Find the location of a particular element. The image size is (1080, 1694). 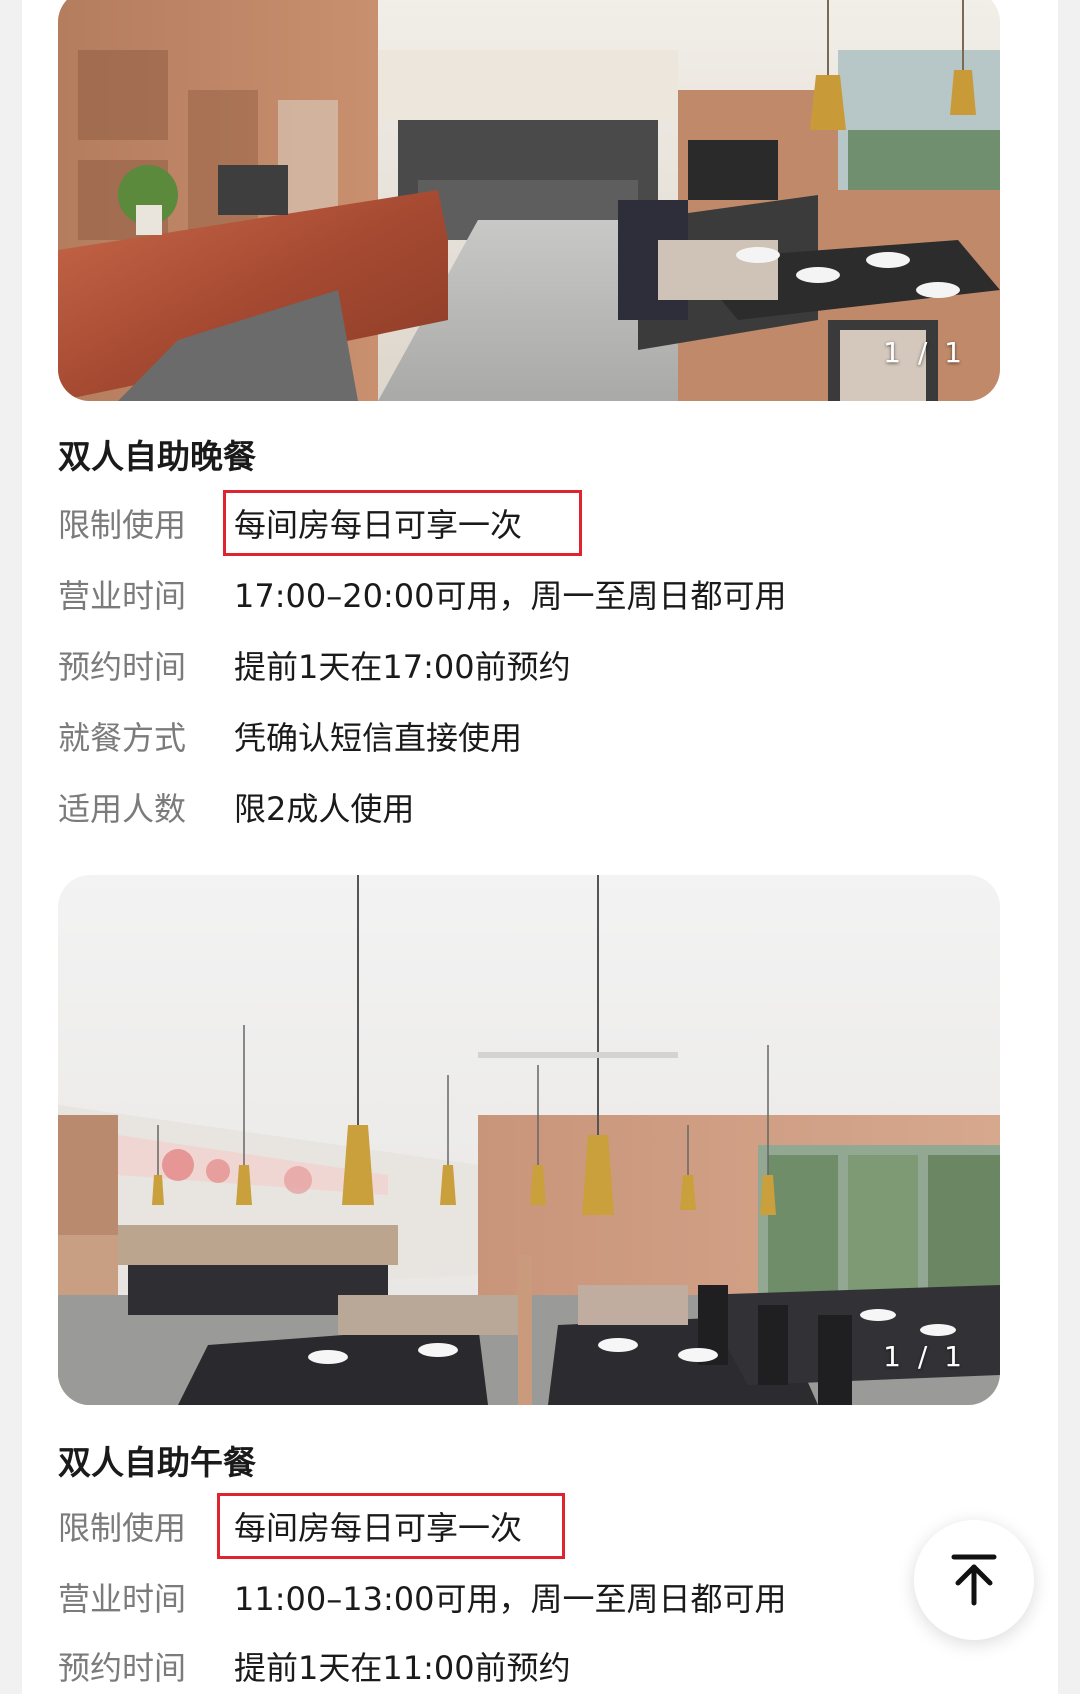

info-row-dining-method: 就餐方式 凭确认短信直接使用 is located at coordinates (290, 736).